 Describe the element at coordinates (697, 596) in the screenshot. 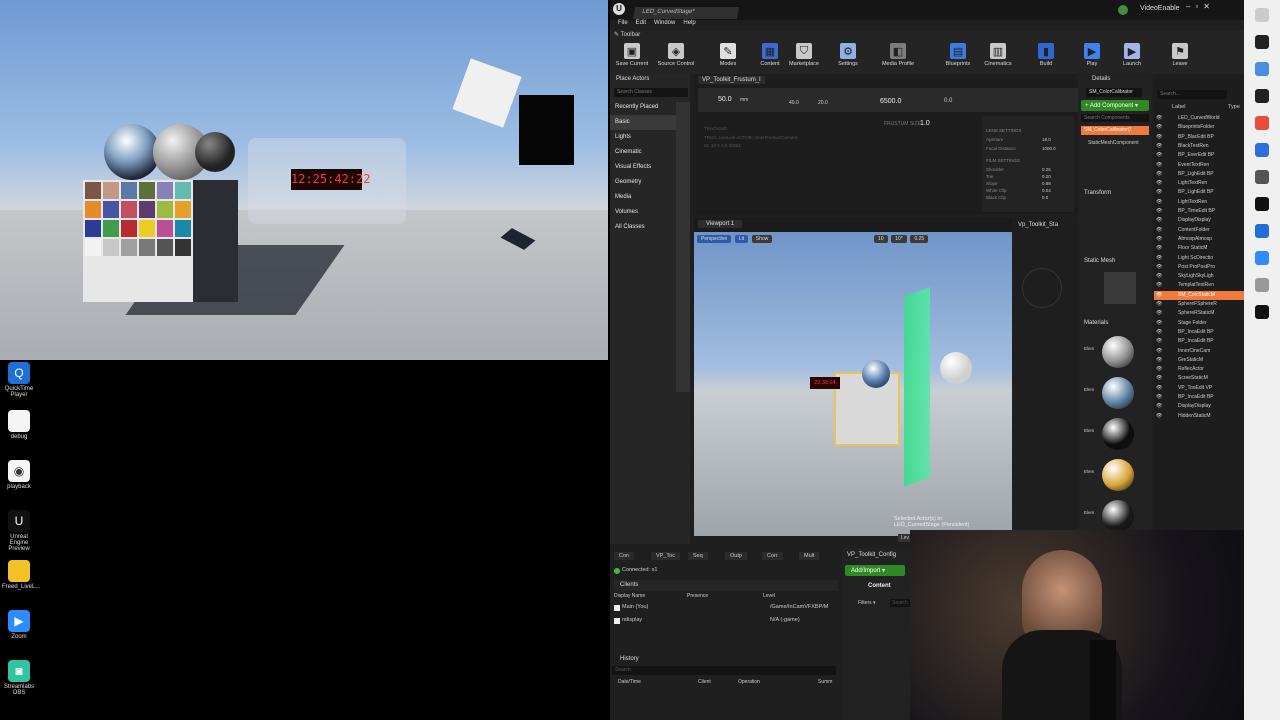

I see `col-presence: Presence` at that location.